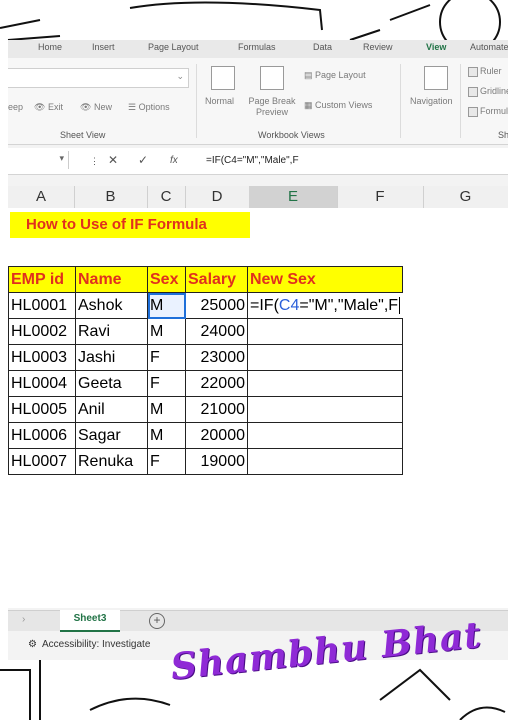 The width and height of the screenshot is (508, 720). I want to click on new-button: 👁 New, so click(96, 107).